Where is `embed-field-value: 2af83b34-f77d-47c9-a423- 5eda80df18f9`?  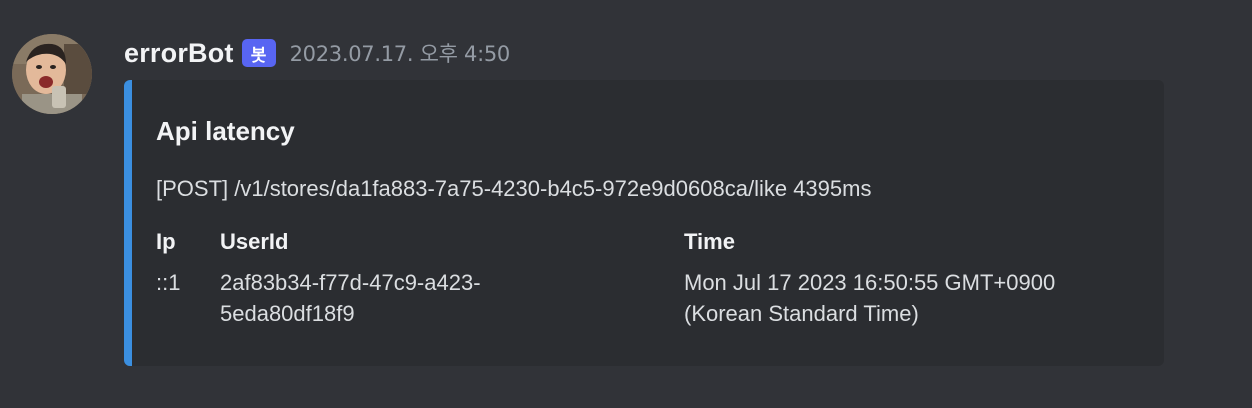 embed-field-value: 2af83b34-f77d-47c9-a423- 5eda80df18f9 is located at coordinates (350, 298).